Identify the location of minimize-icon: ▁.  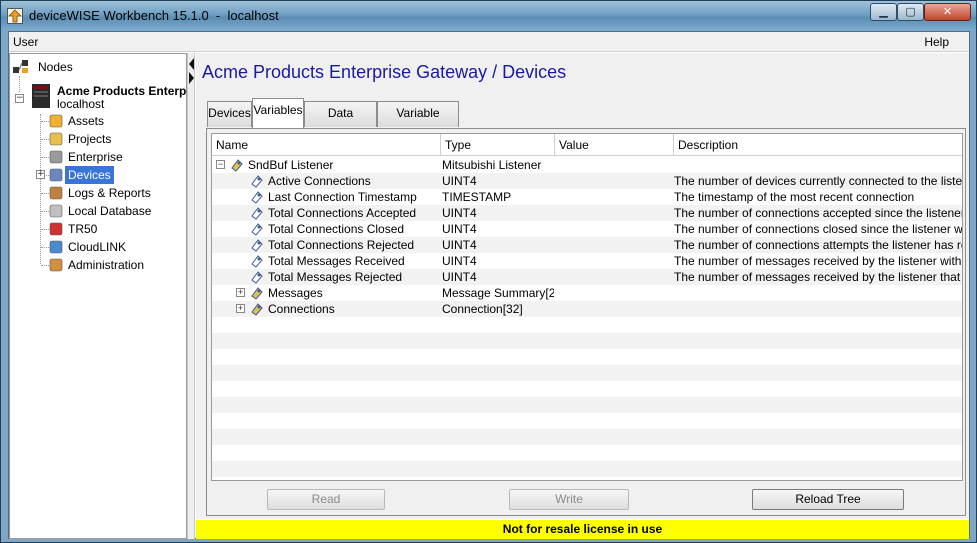
(883, 11).